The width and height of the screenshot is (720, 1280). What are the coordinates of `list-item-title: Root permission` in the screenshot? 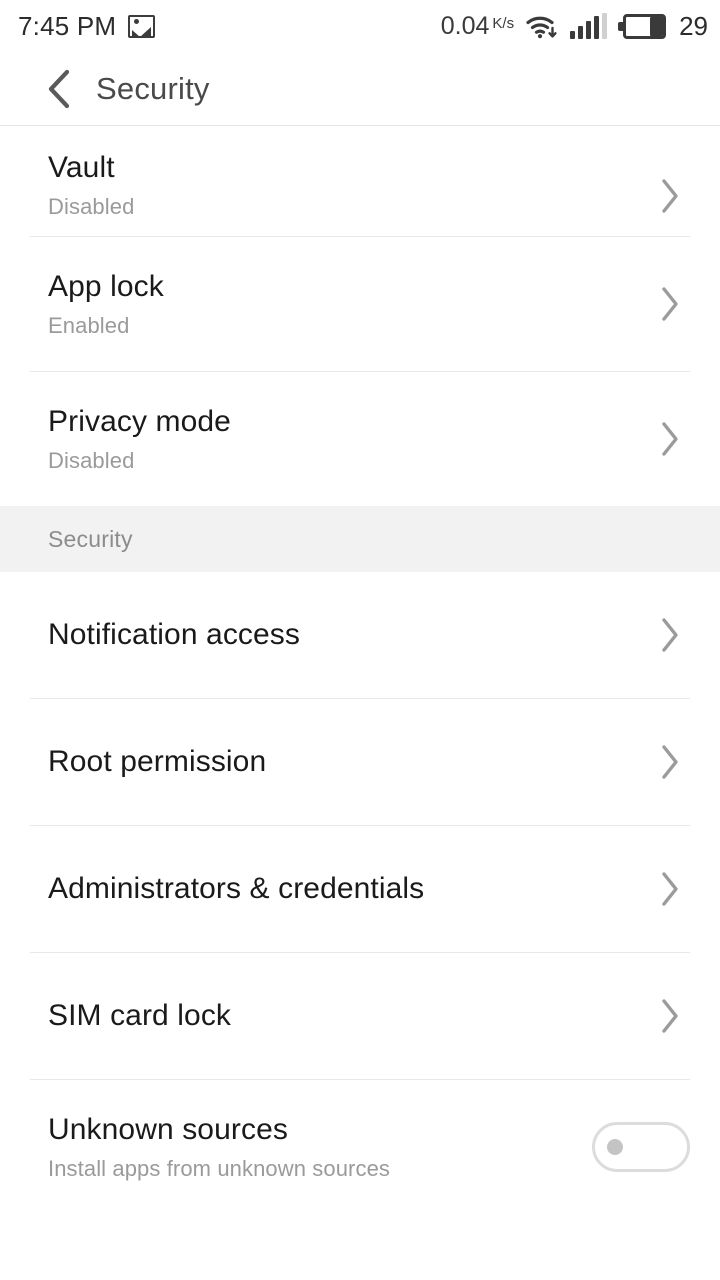 It's located at (157, 762).